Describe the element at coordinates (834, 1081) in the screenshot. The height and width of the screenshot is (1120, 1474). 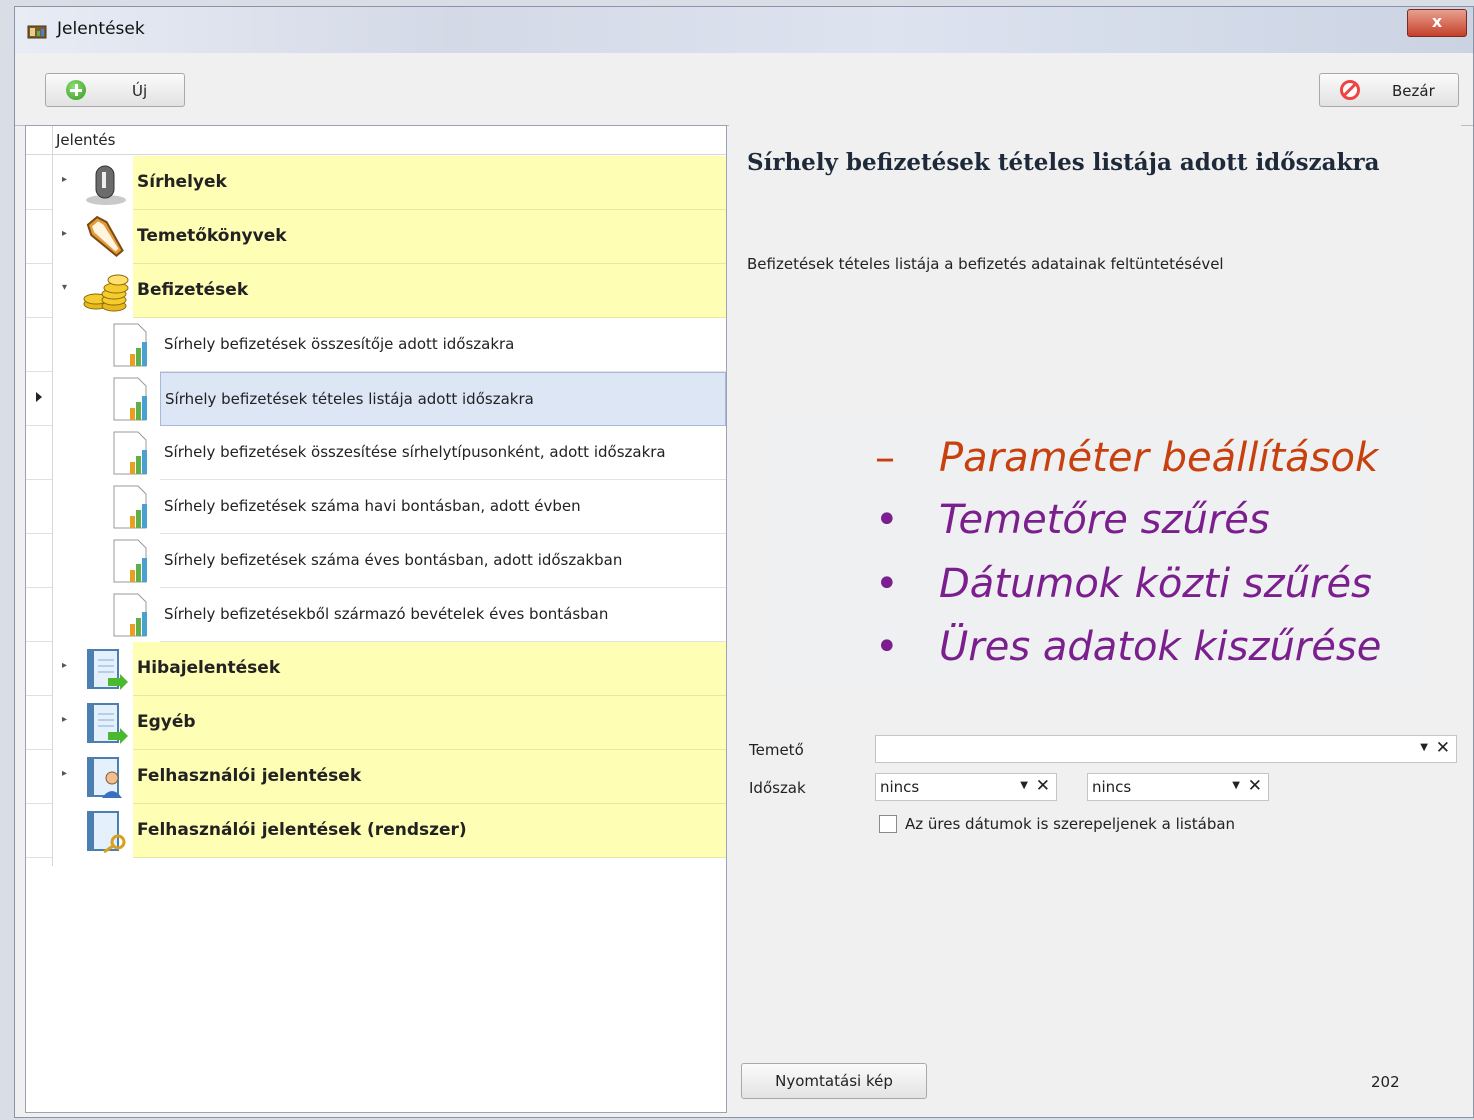
I see `print-preview-button: Nyomtatási kép` at that location.